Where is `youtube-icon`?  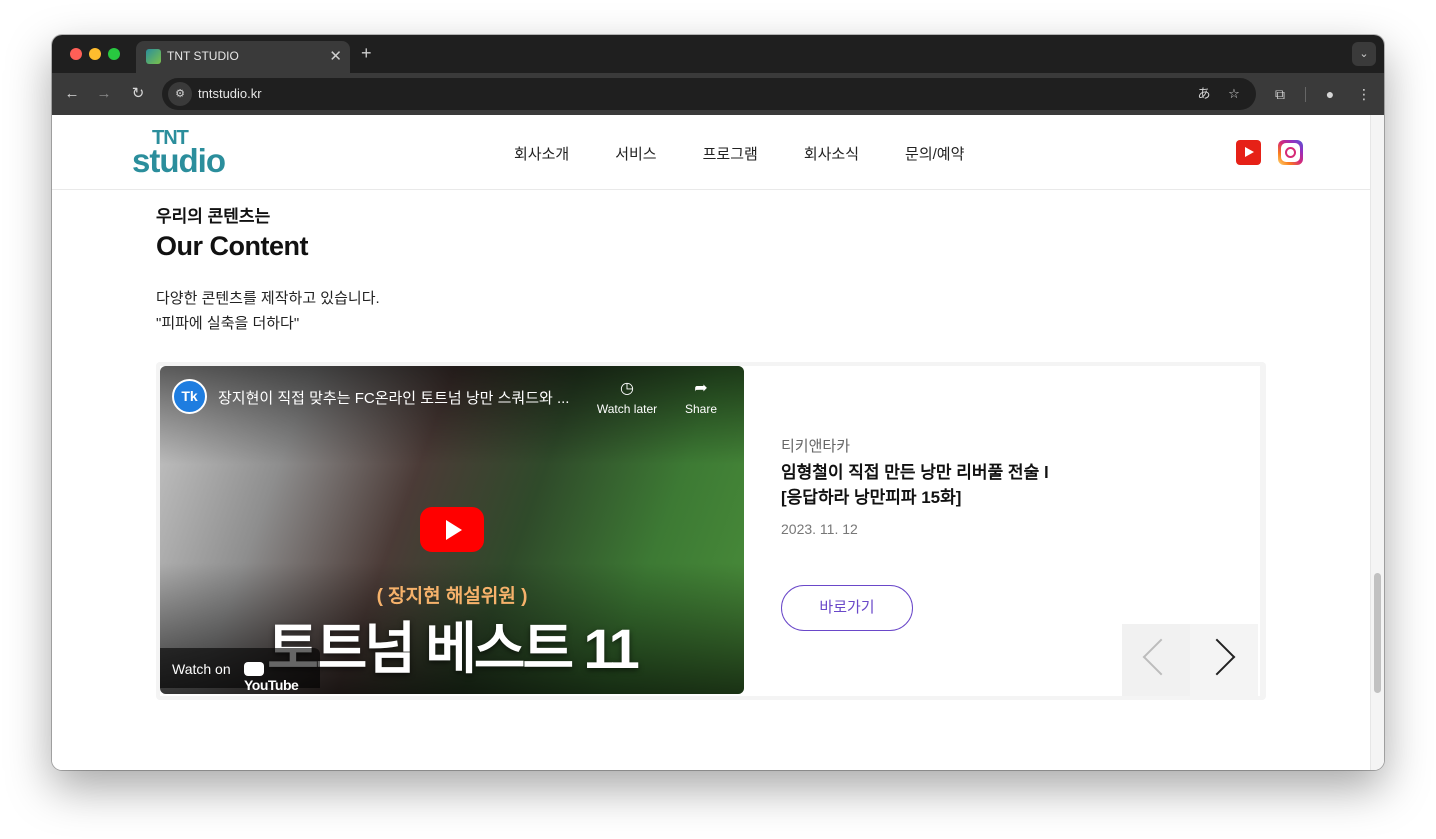 youtube-icon is located at coordinates (1248, 152).